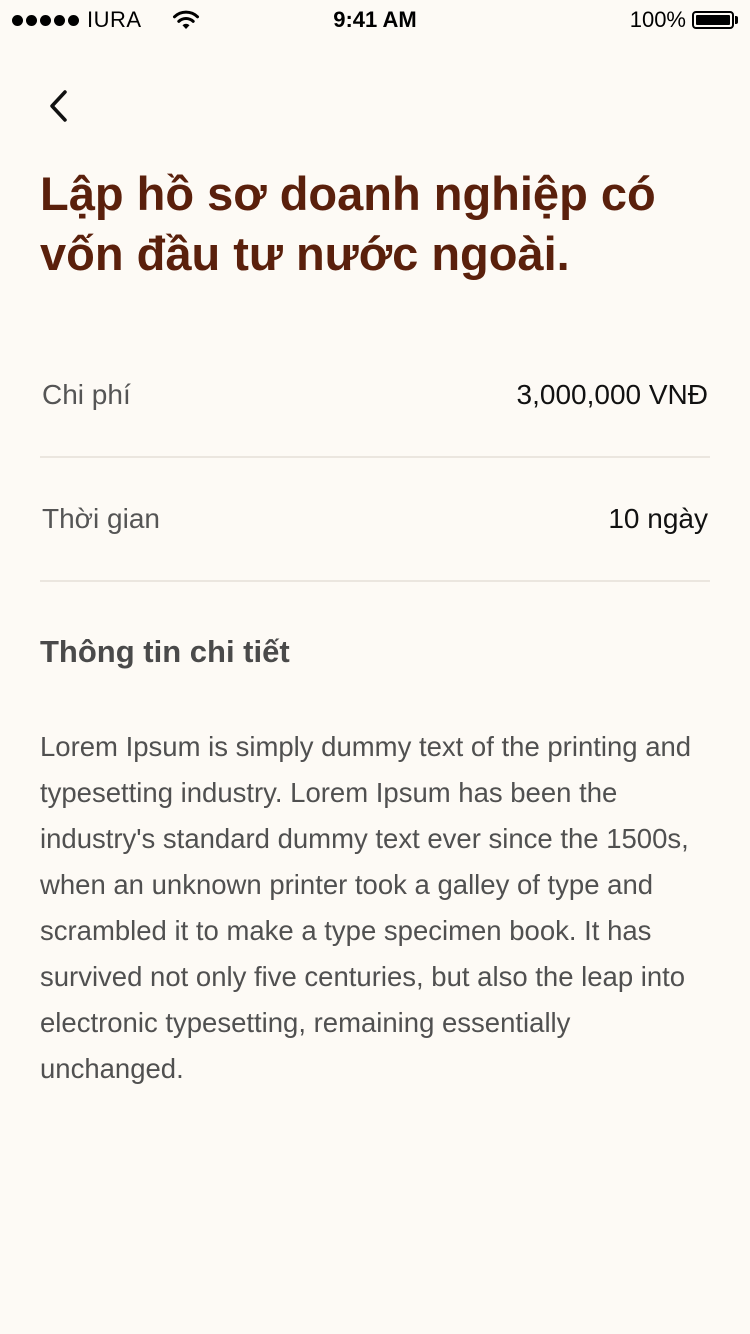 Image resolution: width=750 pixels, height=1334 pixels. I want to click on status-bar: IURA 9:41 AM 100%, so click(375, 20).